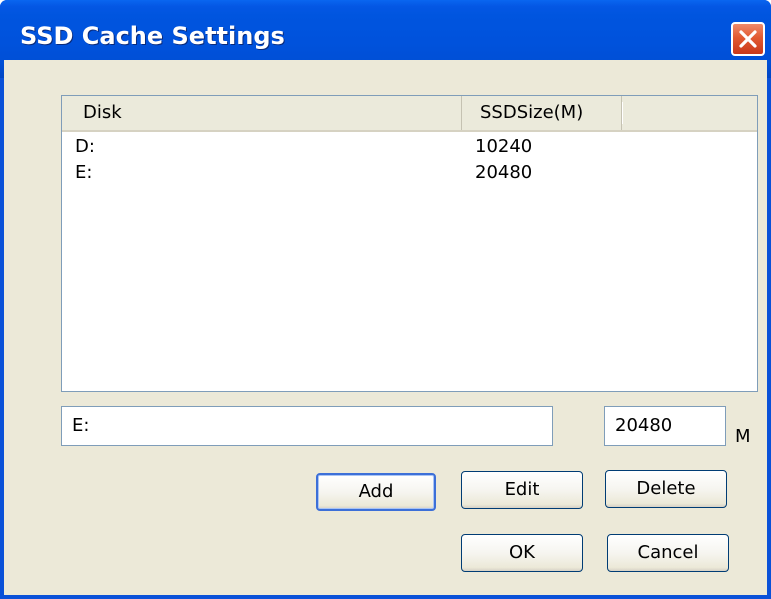 Image resolution: width=771 pixels, height=599 pixels. Describe the element at coordinates (262, 113) in the screenshot. I see `column-header-disk: Disk` at that location.